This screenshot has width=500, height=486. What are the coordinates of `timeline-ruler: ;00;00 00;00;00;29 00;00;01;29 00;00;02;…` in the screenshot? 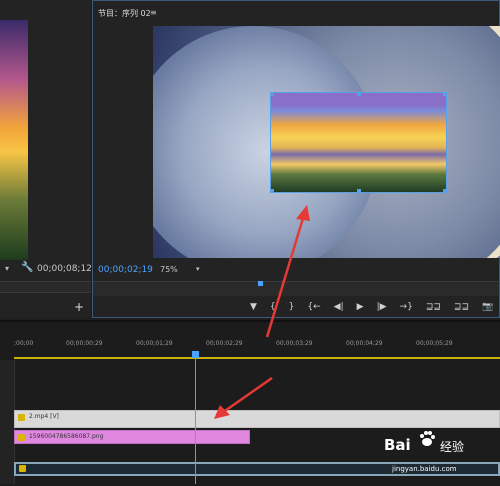 It's located at (257, 349).